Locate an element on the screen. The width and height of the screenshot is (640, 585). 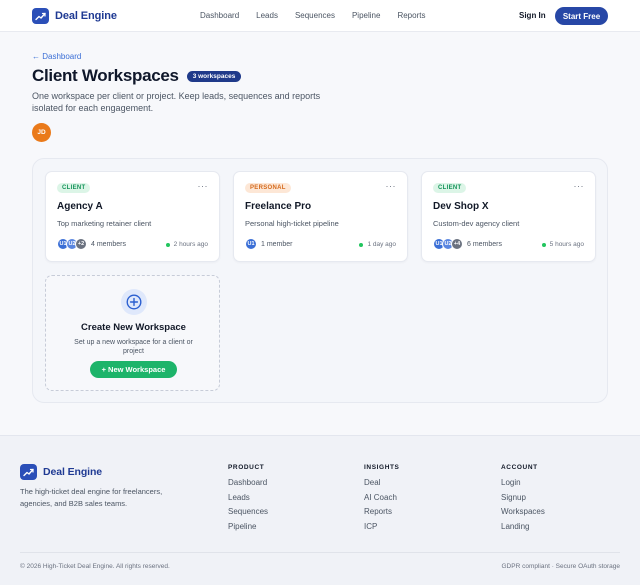
plus-circle-icon is located at coordinates (134, 302).